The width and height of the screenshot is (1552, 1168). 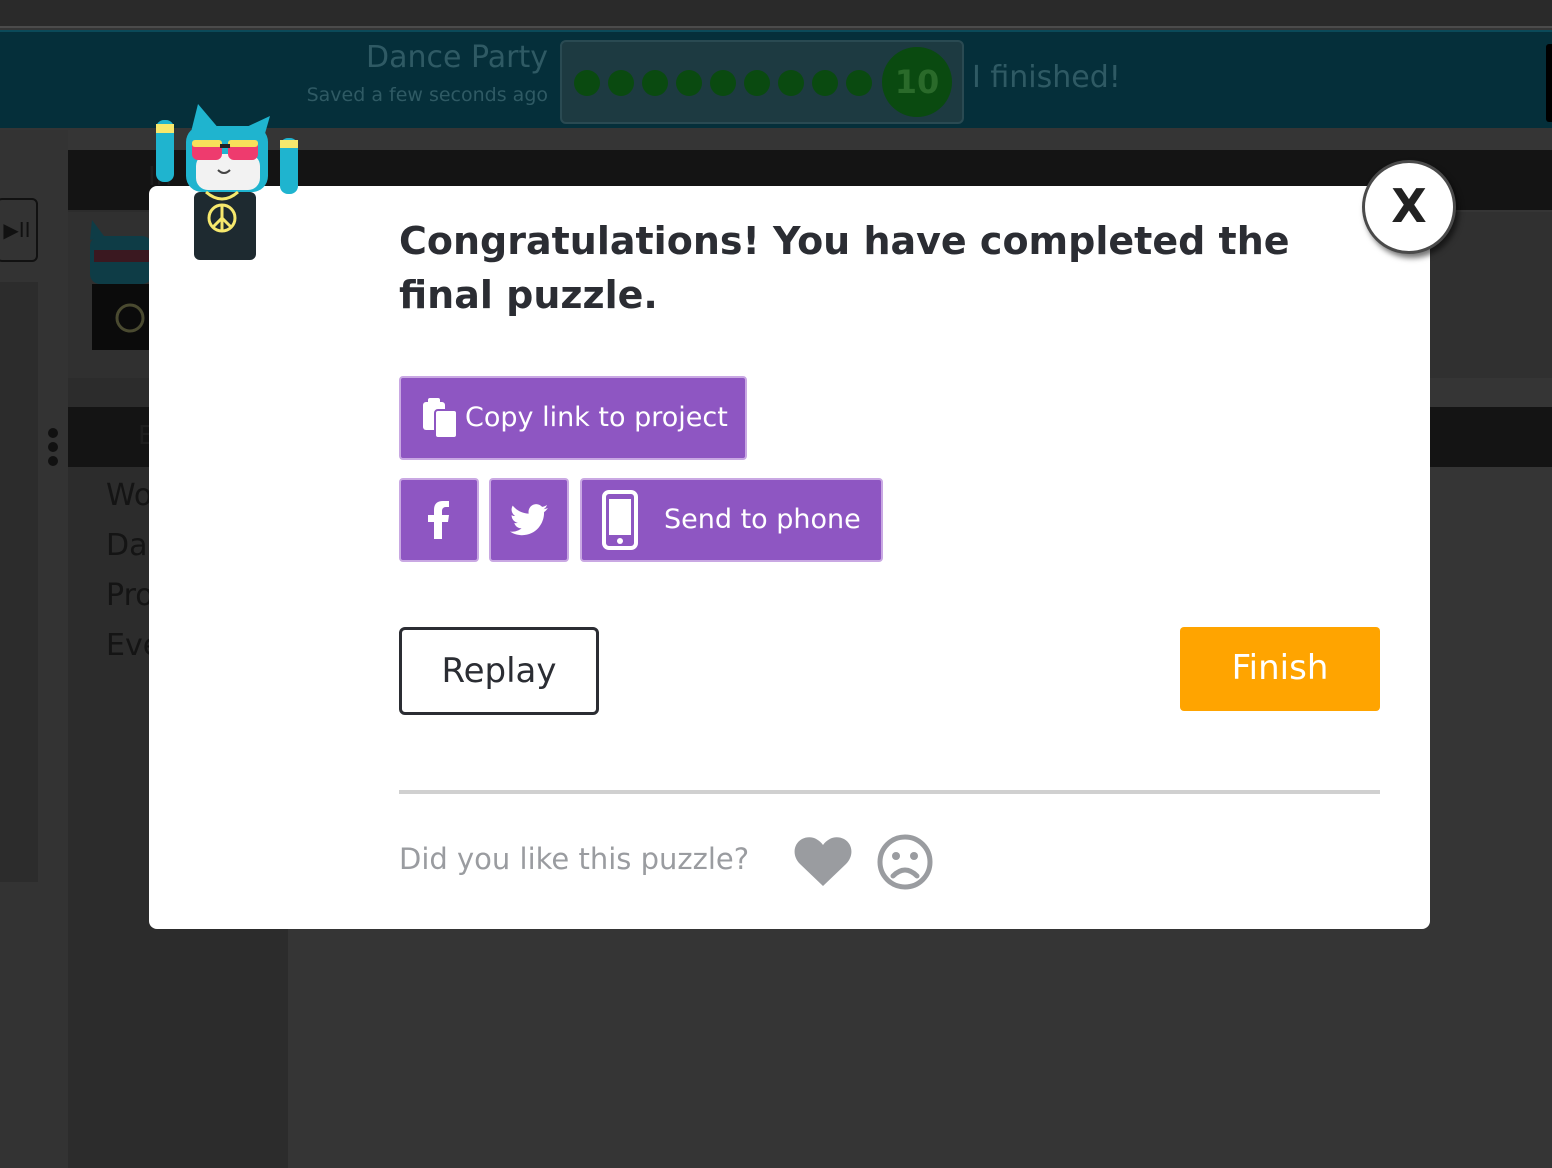 What do you see at coordinates (121, 285) in the screenshot?
I see `instructions-cat-avatar` at bounding box center [121, 285].